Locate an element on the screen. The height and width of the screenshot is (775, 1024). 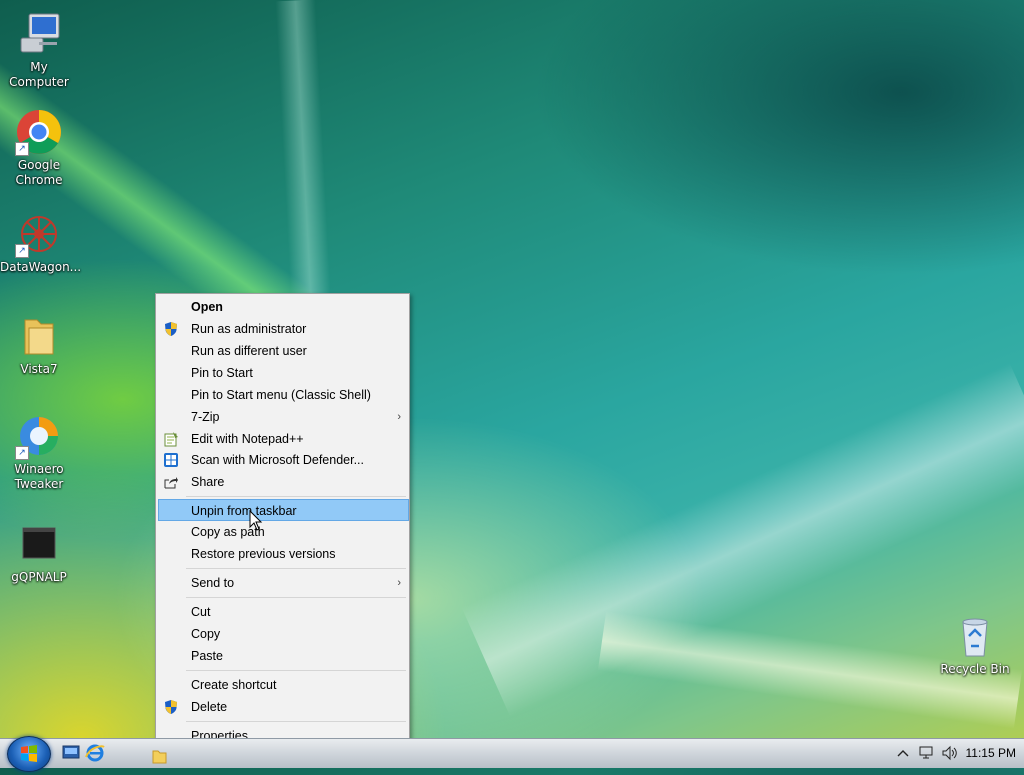
desktop-icon-label: My Computer is located at coordinates (39, 74).